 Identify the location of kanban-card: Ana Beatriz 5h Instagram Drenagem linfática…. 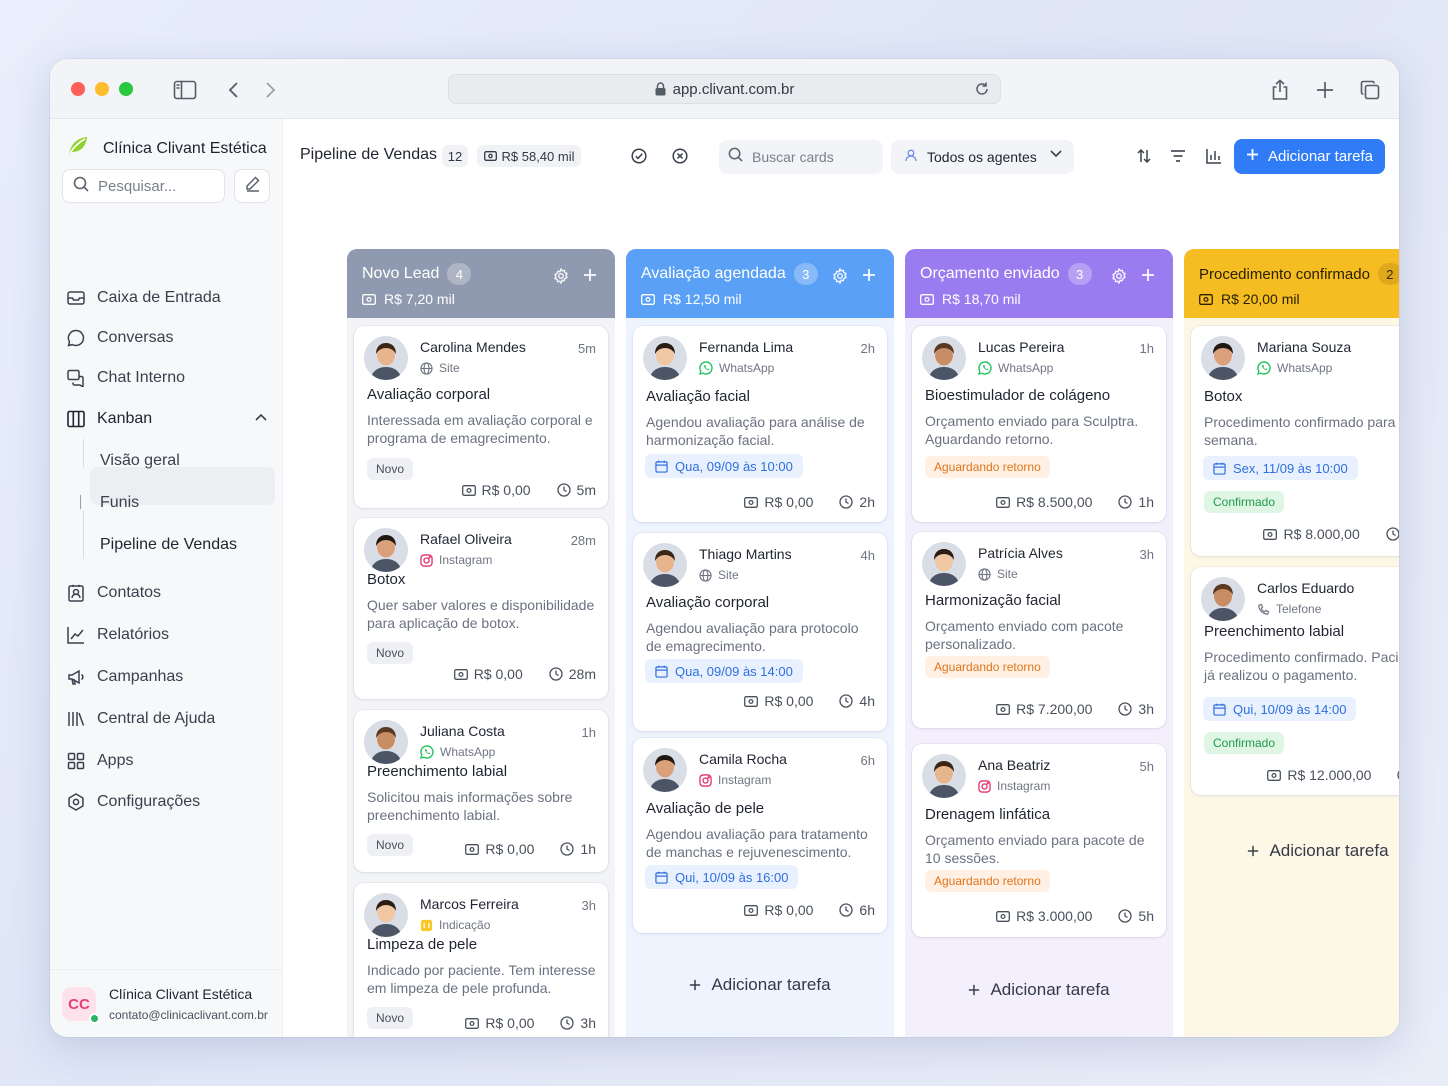
(1039, 840).